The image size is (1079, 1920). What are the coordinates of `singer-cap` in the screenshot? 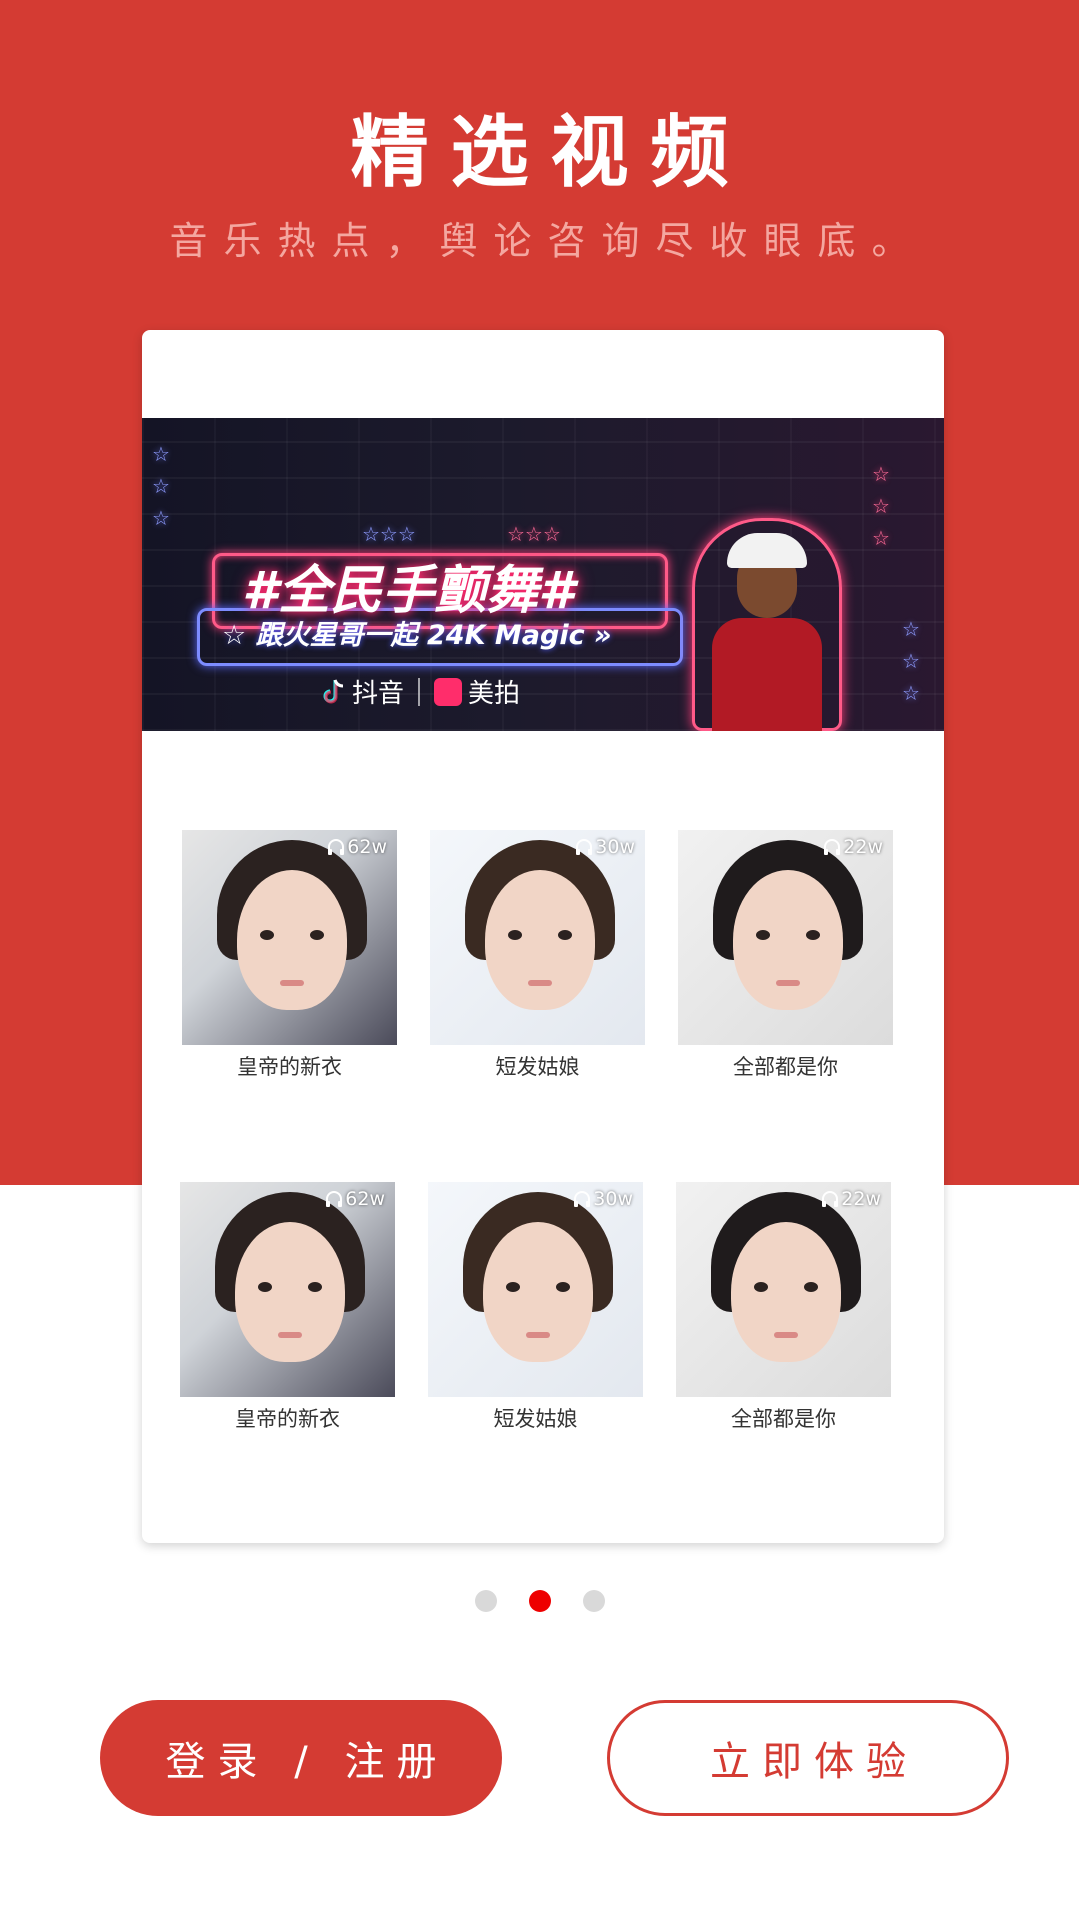 It's located at (767, 550).